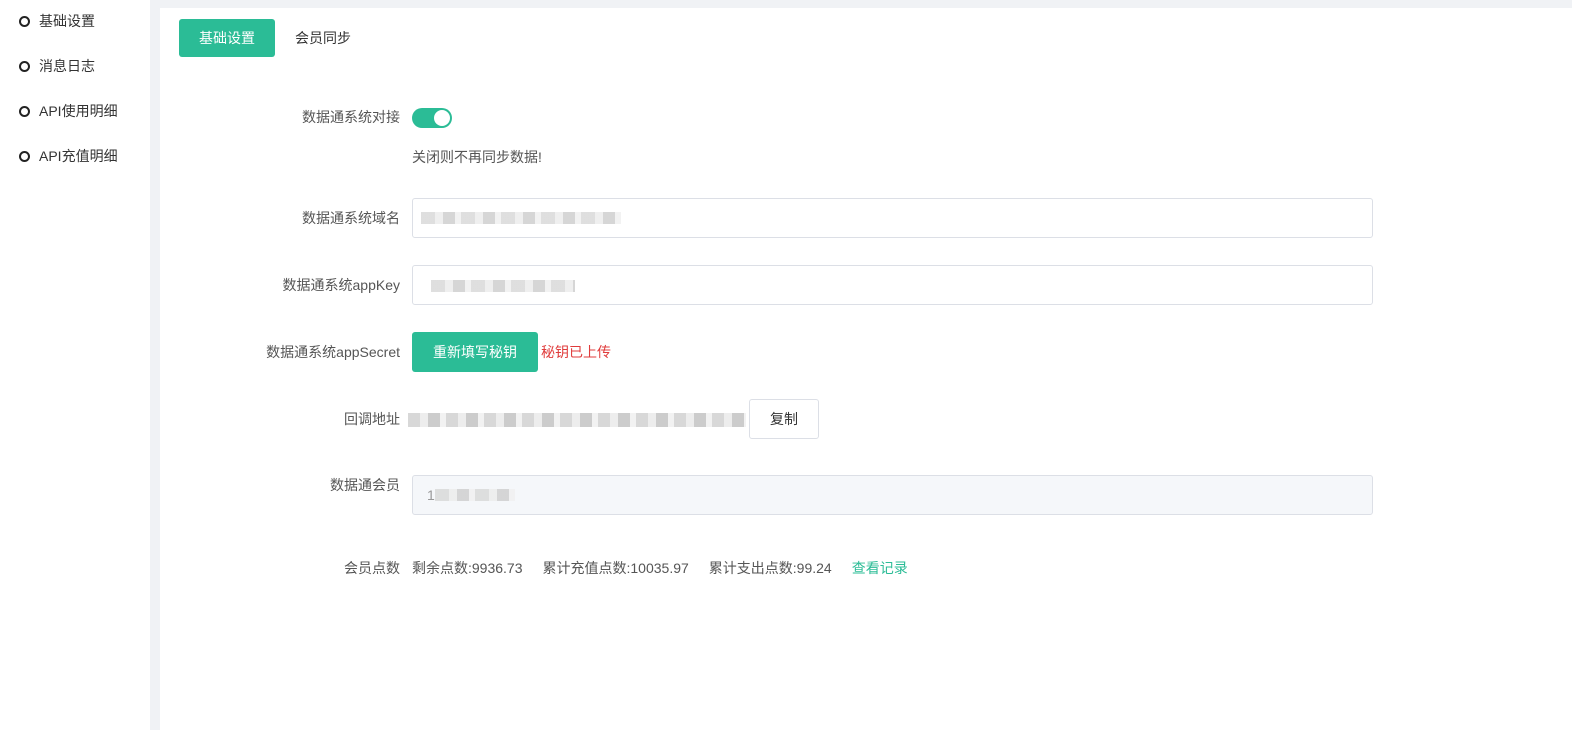 Image resolution: width=1572 pixels, height=730 pixels. Describe the element at coordinates (475, 352) in the screenshot. I see `refill-secret-button: 重新填写秘钥` at that location.